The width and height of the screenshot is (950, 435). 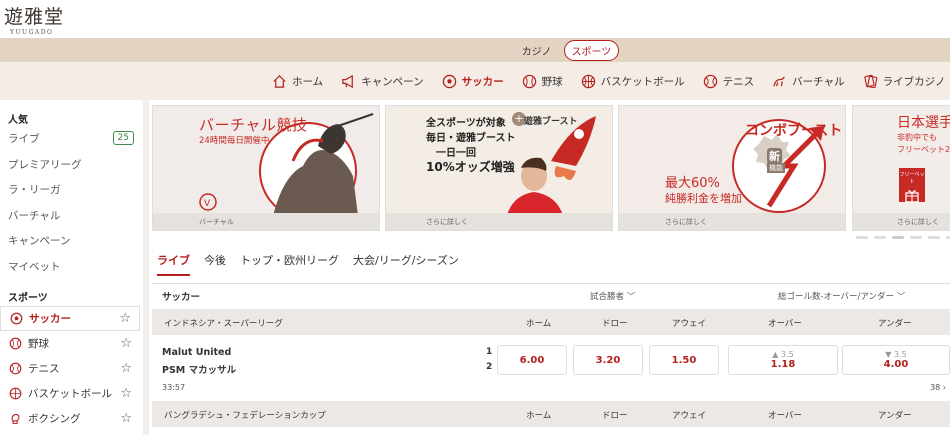 What do you see at coordinates (684, 360) in the screenshot?
I see `odd-away-button: 1.50` at bounding box center [684, 360].